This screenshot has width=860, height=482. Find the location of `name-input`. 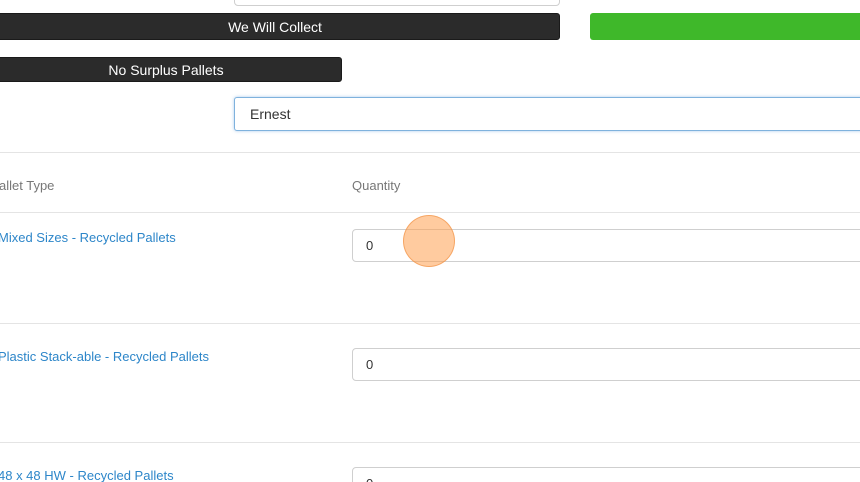

name-input is located at coordinates (547, 114).